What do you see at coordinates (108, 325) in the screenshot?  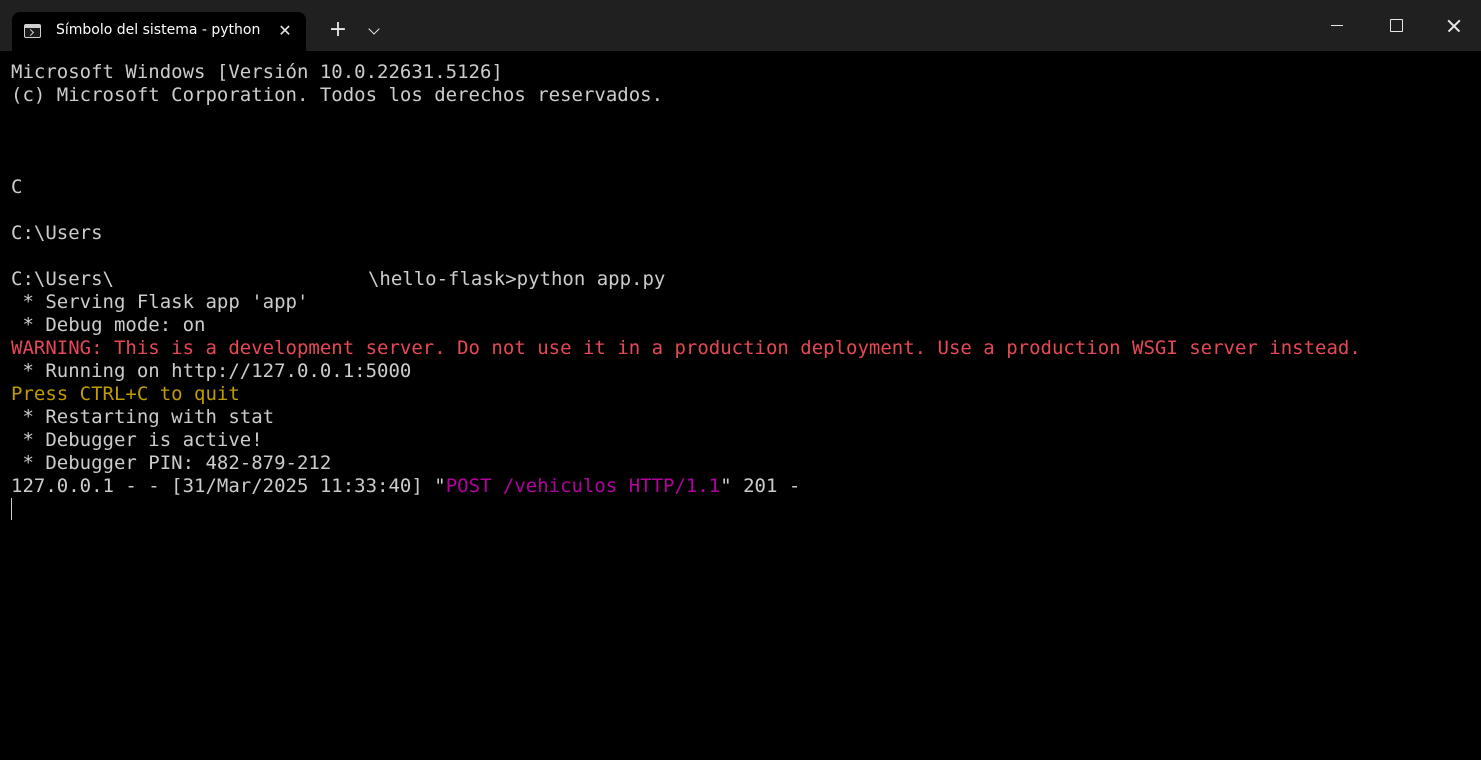 I see `terminal-line-debug-mode: * Debug mode: on` at bounding box center [108, 325].